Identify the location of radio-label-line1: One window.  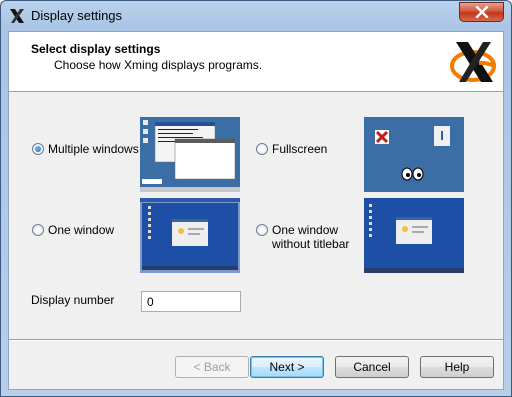
(305, 230).